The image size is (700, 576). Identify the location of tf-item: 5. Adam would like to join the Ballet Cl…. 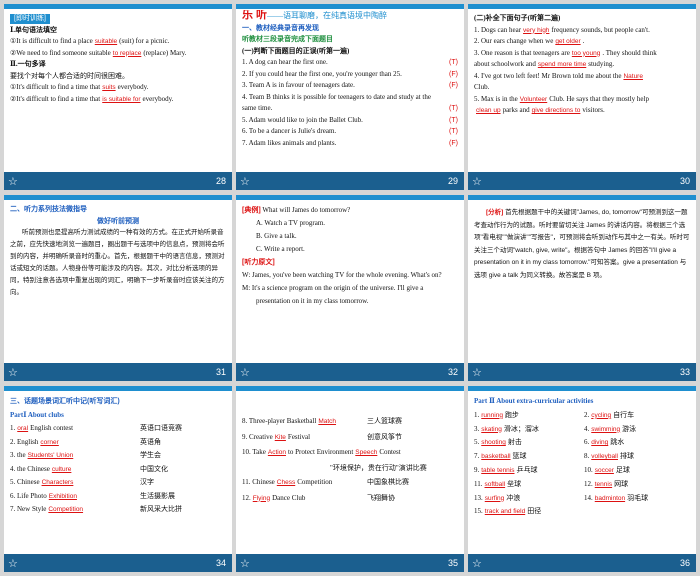
(350, 121).